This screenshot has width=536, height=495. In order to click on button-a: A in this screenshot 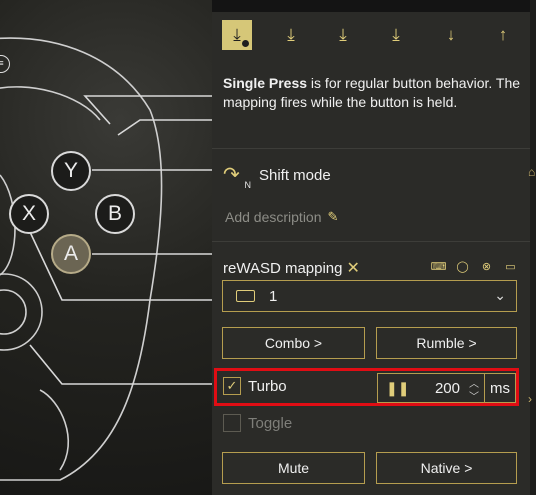, I will do `click(71, 254)`.